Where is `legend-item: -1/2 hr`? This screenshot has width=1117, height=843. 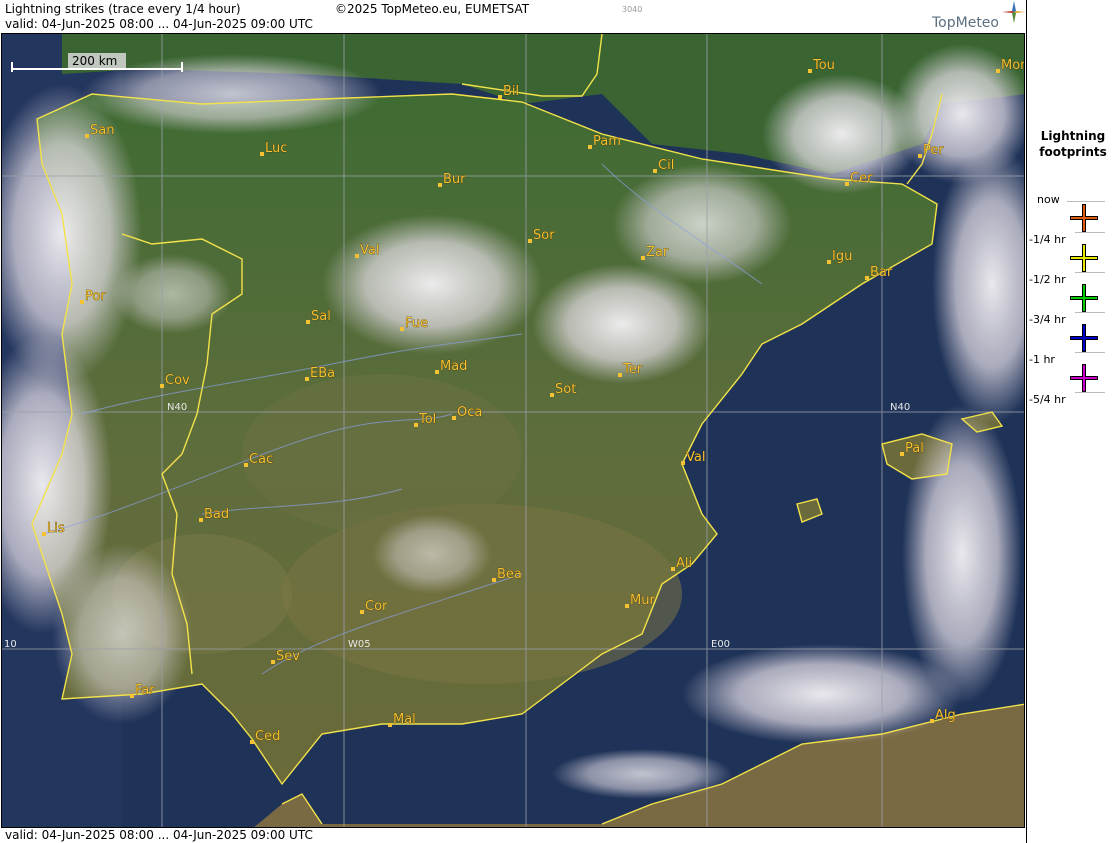
legend-item: -1/2 hr is located at coordinates (1072, 292).